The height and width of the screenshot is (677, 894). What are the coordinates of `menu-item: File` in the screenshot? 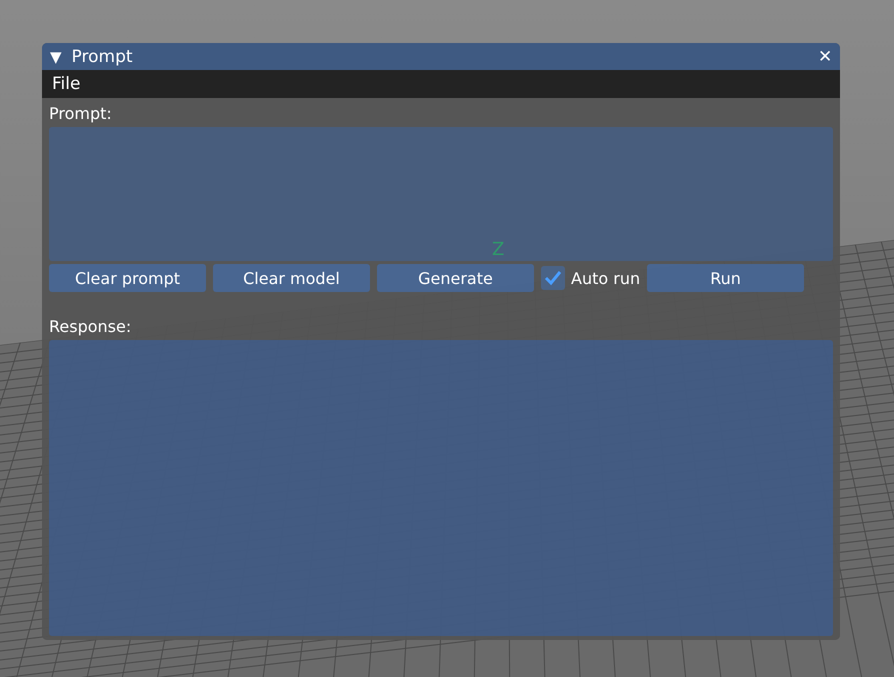 It's located at (66, 84).